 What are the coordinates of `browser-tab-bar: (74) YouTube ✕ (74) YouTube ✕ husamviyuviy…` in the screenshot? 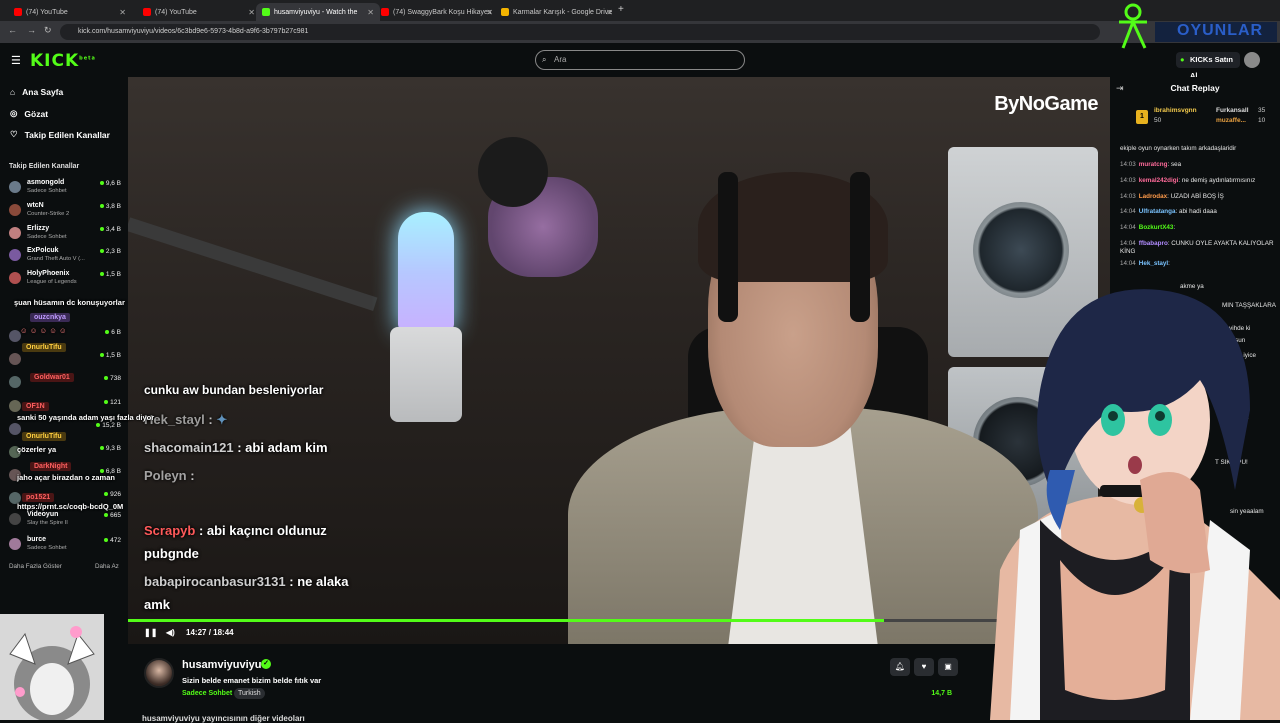 It's located at (640, 10).